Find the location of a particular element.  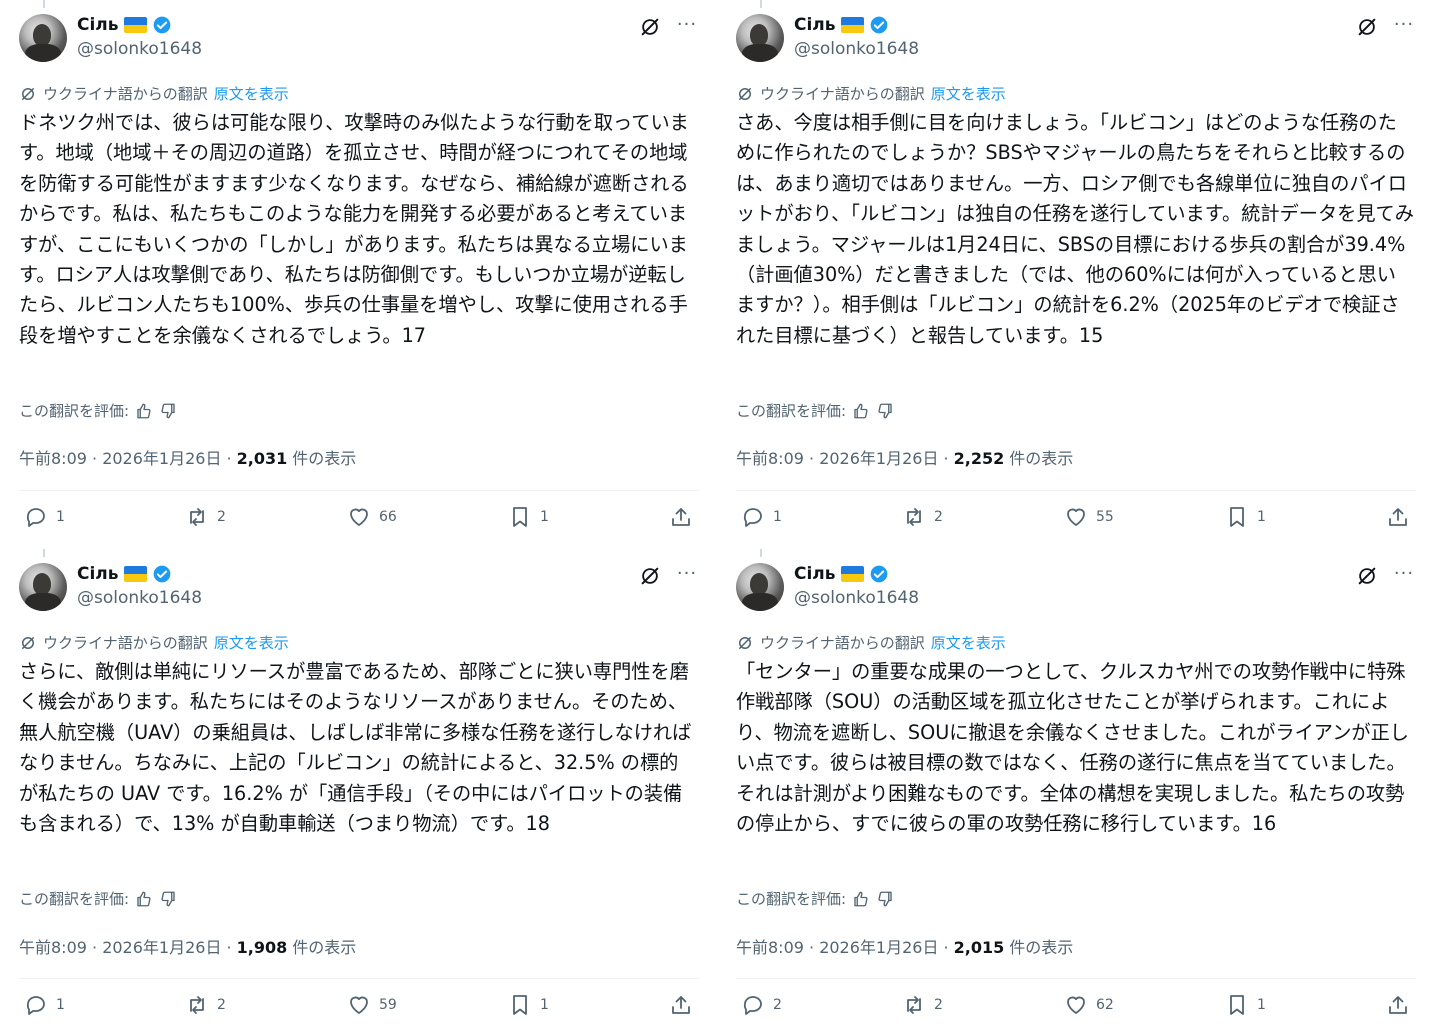

like-button: 62 is located at coordinates (1089, 1005).